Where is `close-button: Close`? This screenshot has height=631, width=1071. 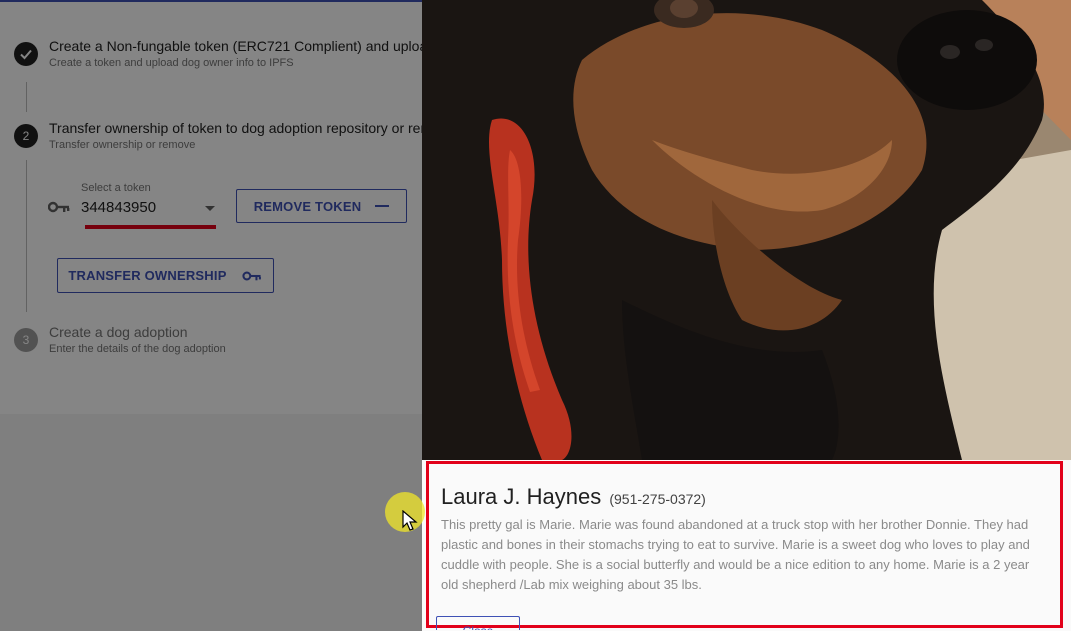 close-button: Close is located at coordinates (478, 623).